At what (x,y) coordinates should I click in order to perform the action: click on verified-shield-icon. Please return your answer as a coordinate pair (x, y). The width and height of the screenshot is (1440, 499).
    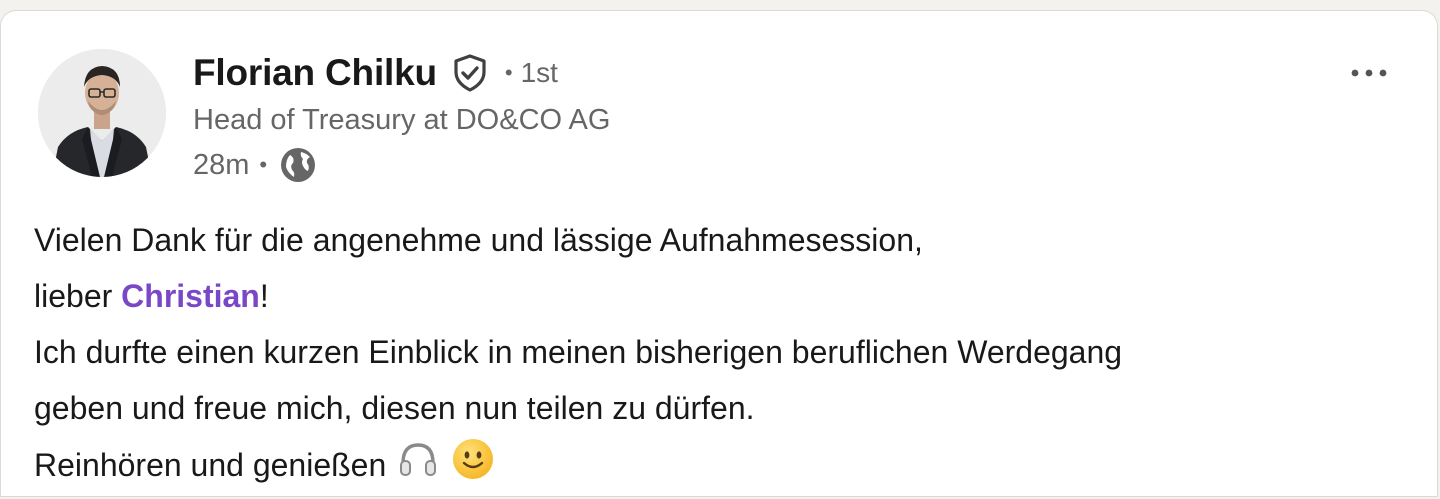
    Looking at the image, I should click on (470, 73).